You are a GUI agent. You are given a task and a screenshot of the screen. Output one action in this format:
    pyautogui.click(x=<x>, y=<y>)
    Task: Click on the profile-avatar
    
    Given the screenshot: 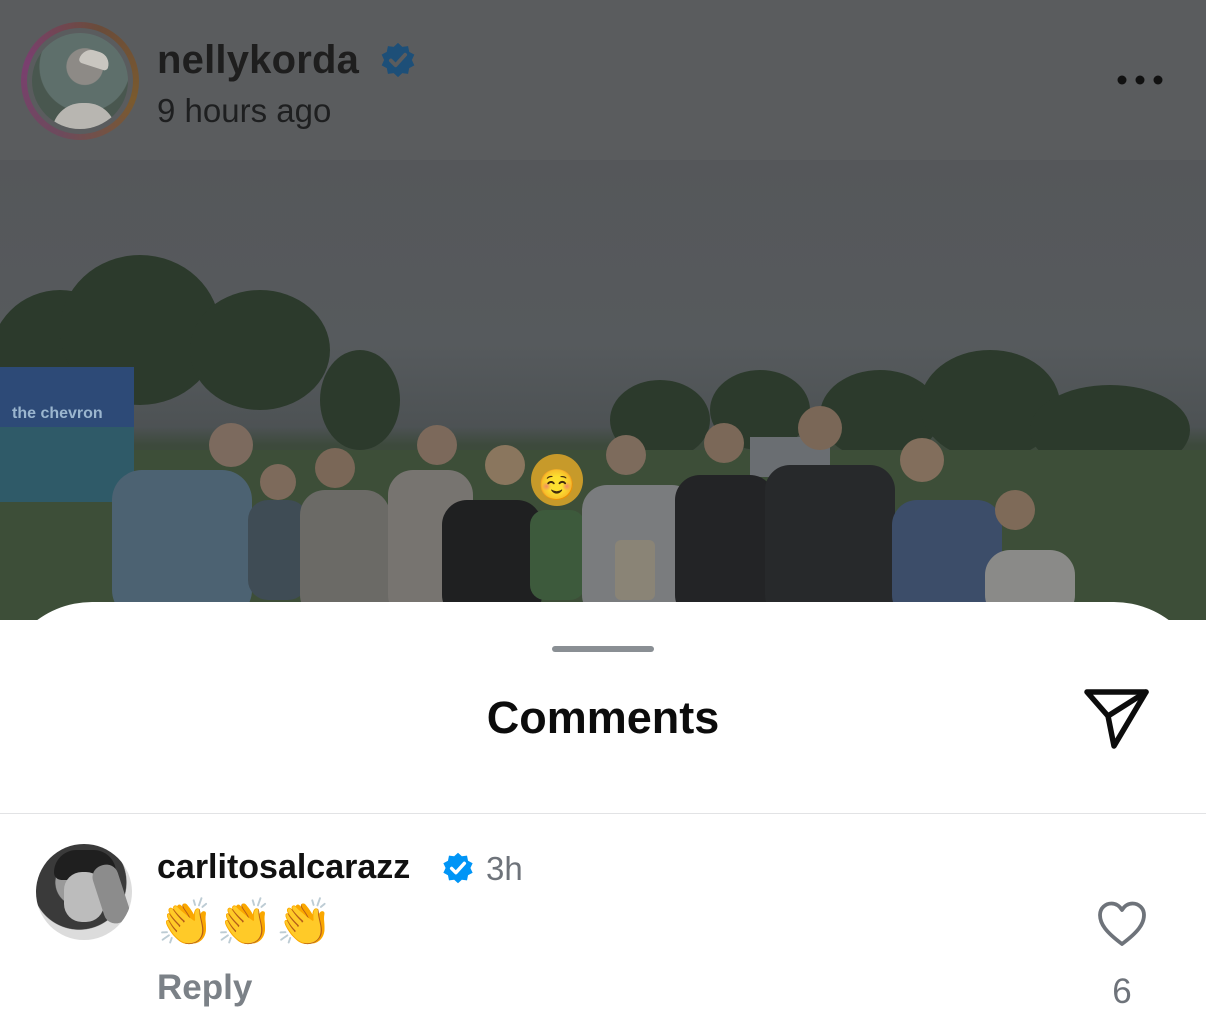 What is the action you would take?
    pyautogui.click(x=80, y=81)
    